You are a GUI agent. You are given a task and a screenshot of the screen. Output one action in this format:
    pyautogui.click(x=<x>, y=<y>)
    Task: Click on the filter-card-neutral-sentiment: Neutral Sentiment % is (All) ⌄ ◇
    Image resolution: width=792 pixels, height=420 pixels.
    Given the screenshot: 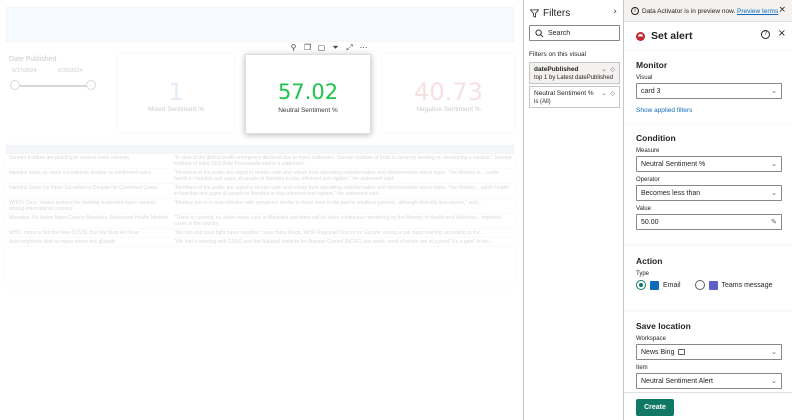 What is the action you would take?
    pyautogui.click(x=574, y=97)
    